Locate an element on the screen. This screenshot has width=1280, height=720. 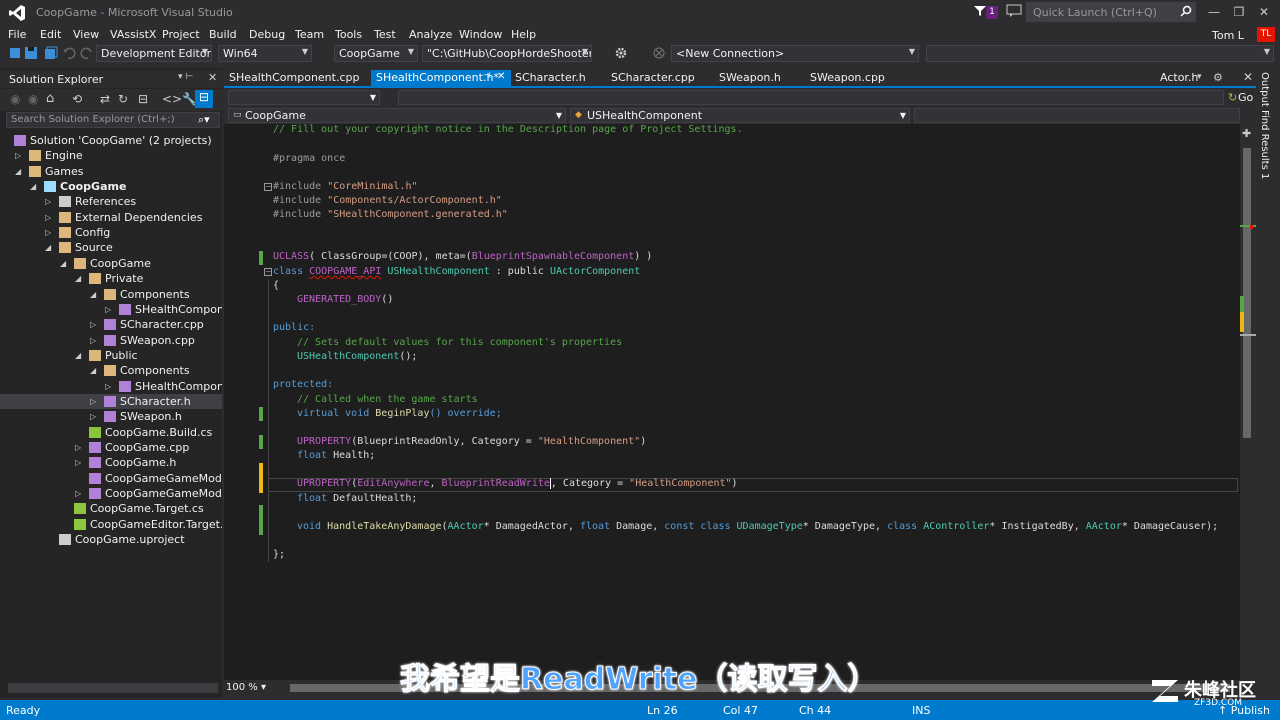
tree-item: ◢ Source is located at coordinates (111, 247).